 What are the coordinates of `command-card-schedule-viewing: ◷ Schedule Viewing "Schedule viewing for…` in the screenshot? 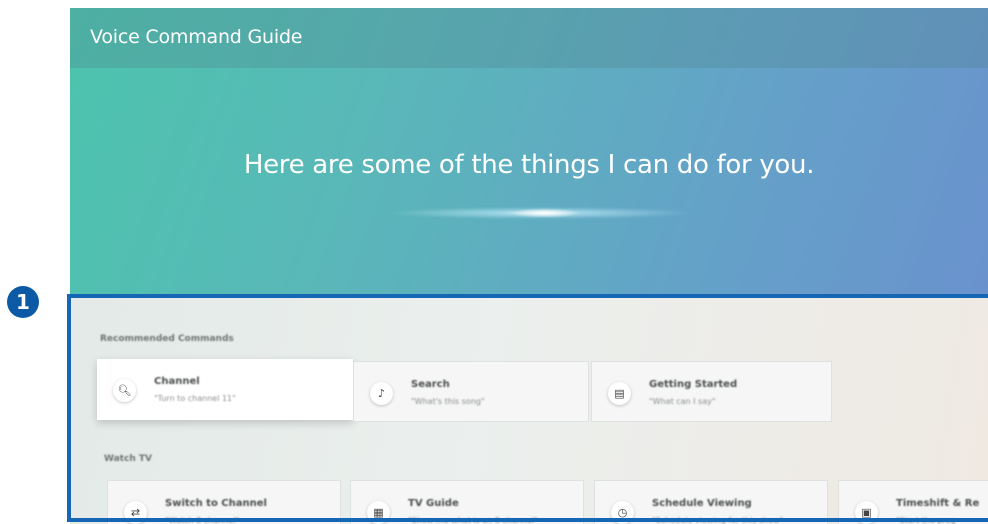 It's located at (711, 502).